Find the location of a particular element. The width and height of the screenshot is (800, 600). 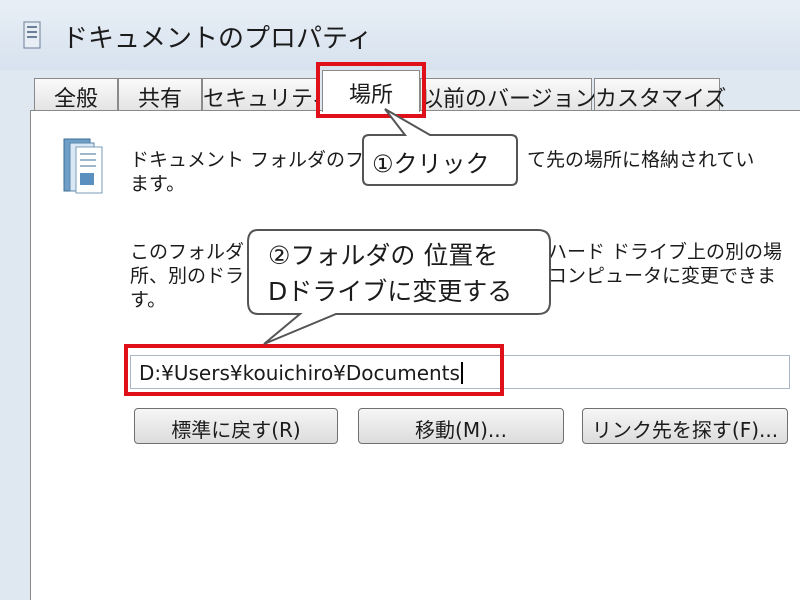

window-title: ドキュメントのプロパティ is located at coordinates (217, 39).